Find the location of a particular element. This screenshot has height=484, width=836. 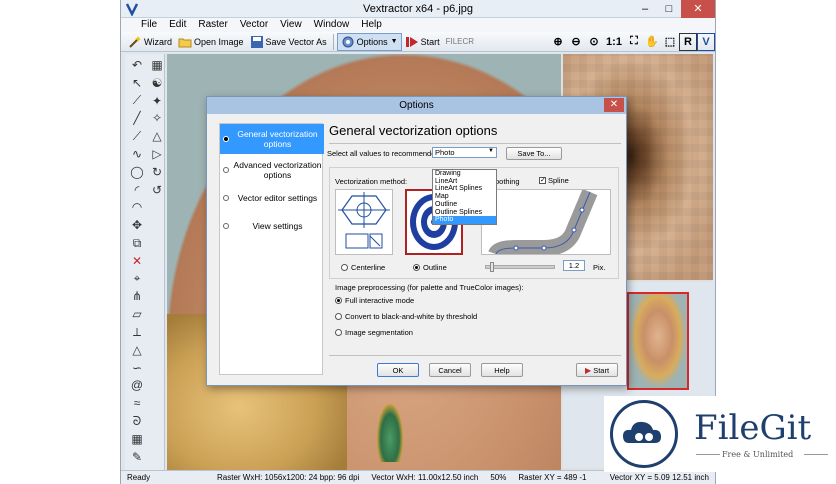

ok-button: OK is located at coordinates (398, 370).